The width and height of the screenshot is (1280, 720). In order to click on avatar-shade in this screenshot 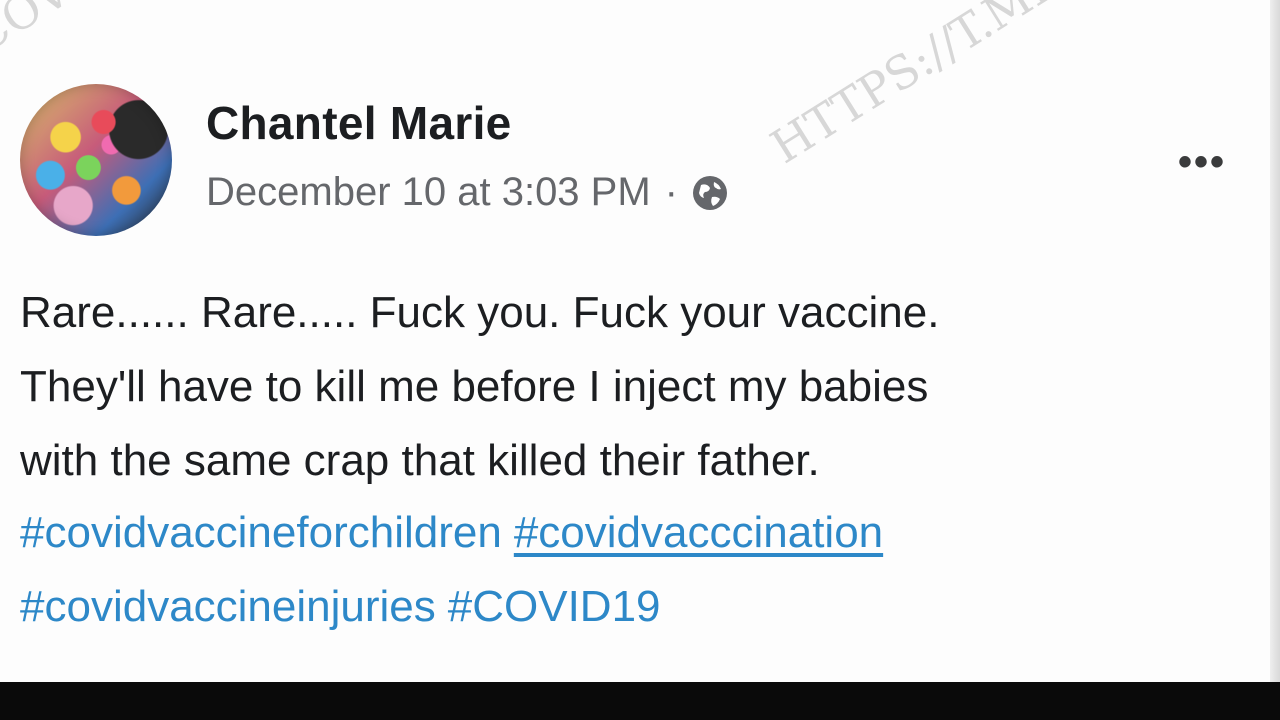, I will do `click(96, 160)`.